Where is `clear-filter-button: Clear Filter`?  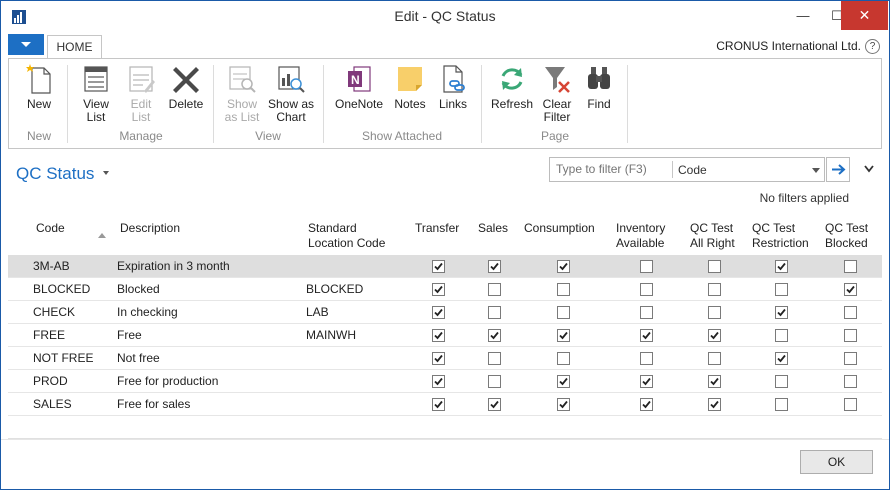 clear-filter-button: Clear Filter is located at coordinates (557, 93).